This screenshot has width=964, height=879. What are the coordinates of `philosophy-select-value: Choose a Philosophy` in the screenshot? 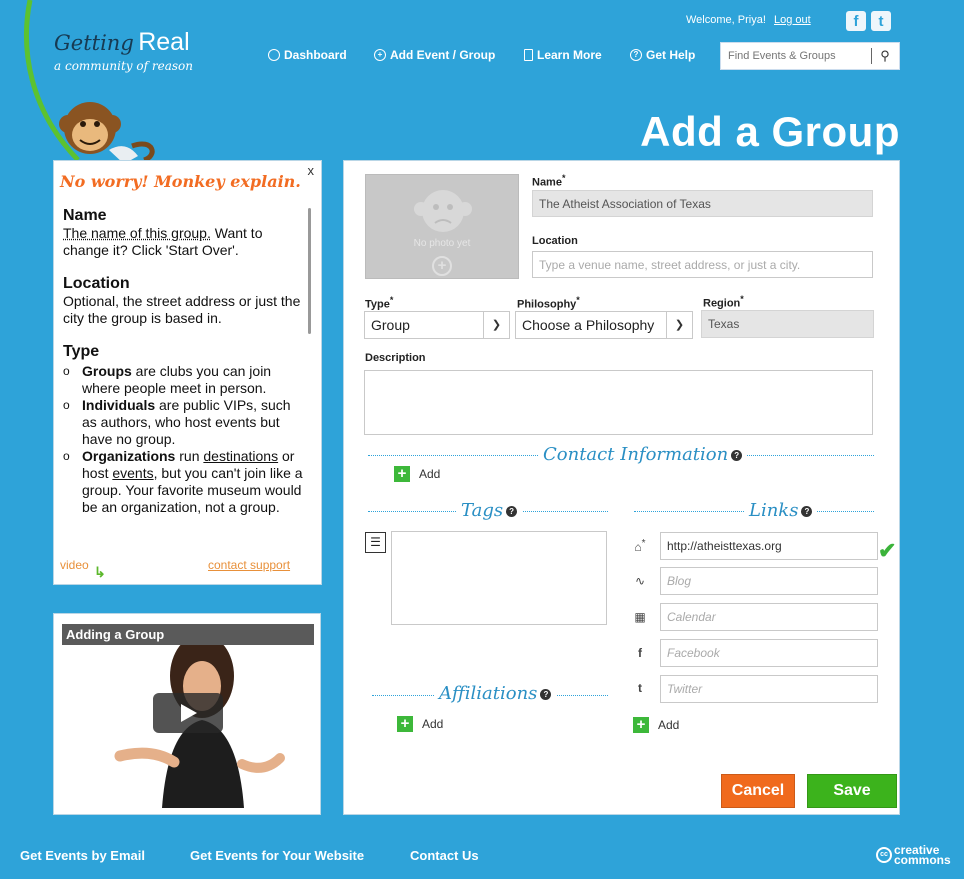 It's located at (588, 325).